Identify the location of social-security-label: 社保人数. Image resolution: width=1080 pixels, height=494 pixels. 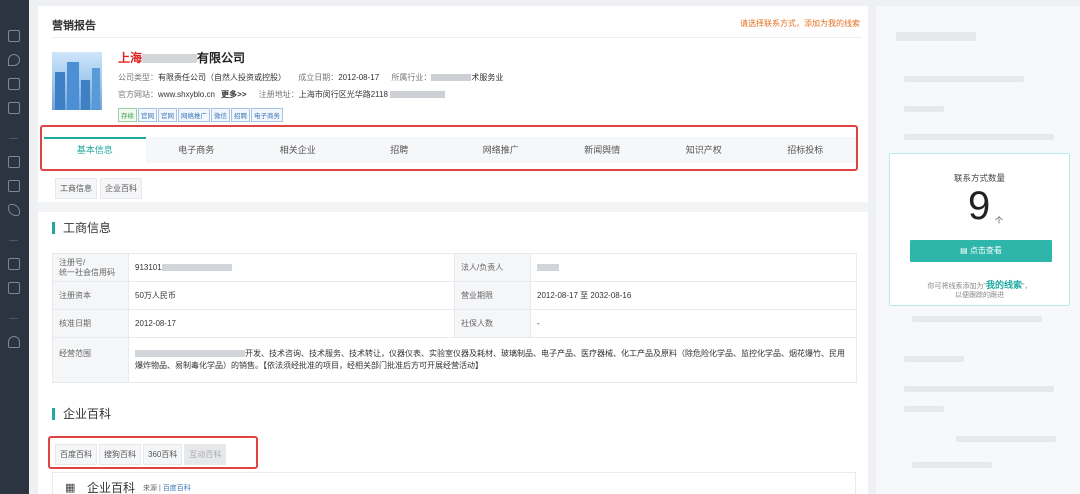
(492, 323).